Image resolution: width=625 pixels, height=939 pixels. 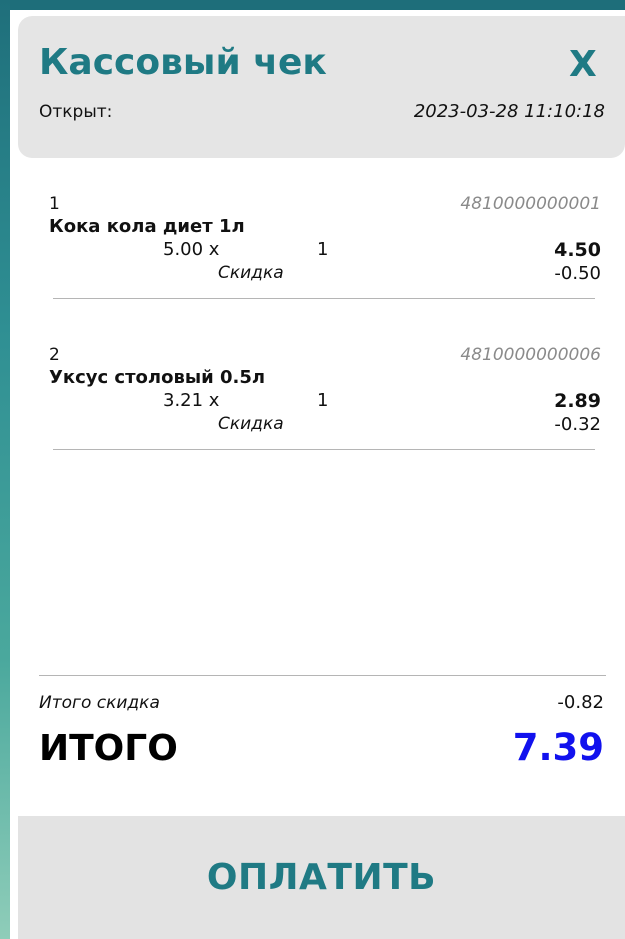 I want to click on opened-timestamp: 2023-03-28 11:10:18, so click(x=509, y=111).